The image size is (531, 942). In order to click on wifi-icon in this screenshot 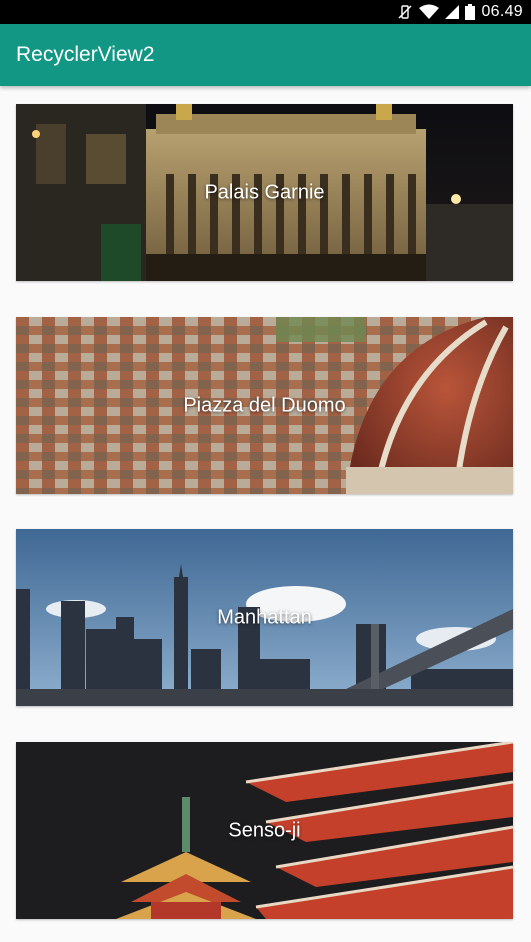, I will do `click(429, 12)`.